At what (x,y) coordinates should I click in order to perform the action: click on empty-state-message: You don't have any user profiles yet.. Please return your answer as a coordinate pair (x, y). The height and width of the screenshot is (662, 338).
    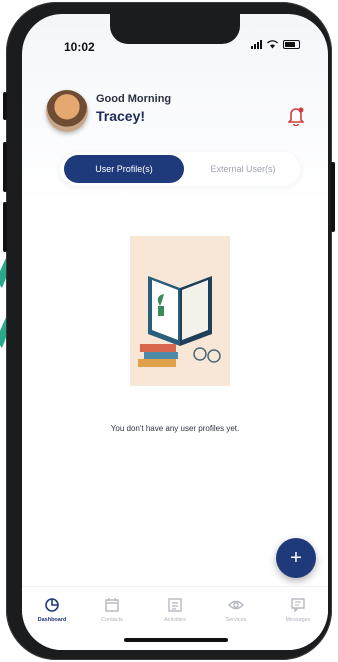
    Looking at the image, I should click on (175, 428).